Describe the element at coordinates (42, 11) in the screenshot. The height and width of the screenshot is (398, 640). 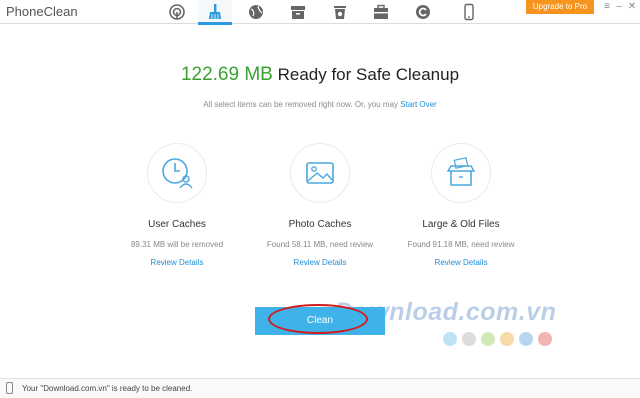
I see `app-title: PhoneClean` at that location.